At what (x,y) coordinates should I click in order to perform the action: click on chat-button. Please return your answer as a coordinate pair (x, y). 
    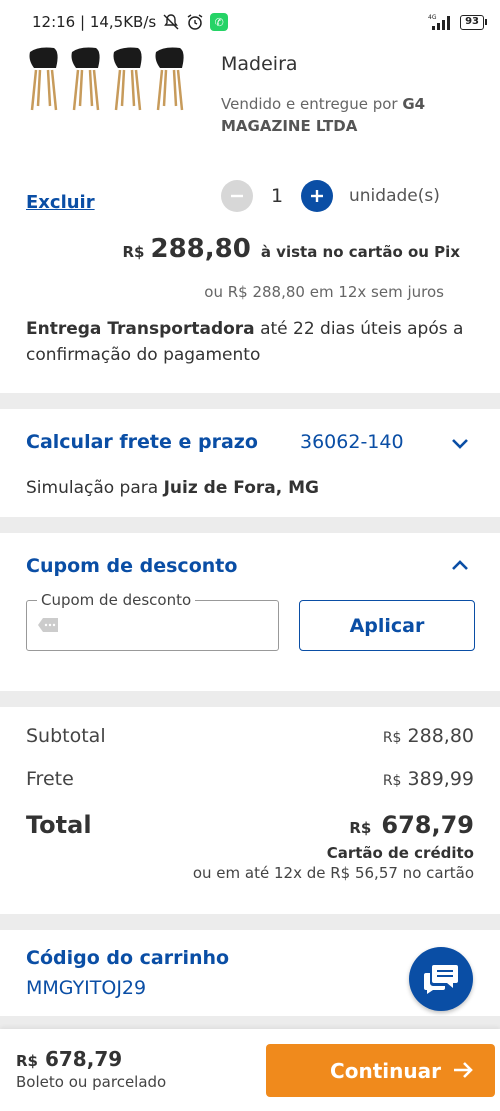
    Looking at the image, I should click on (441, 979).